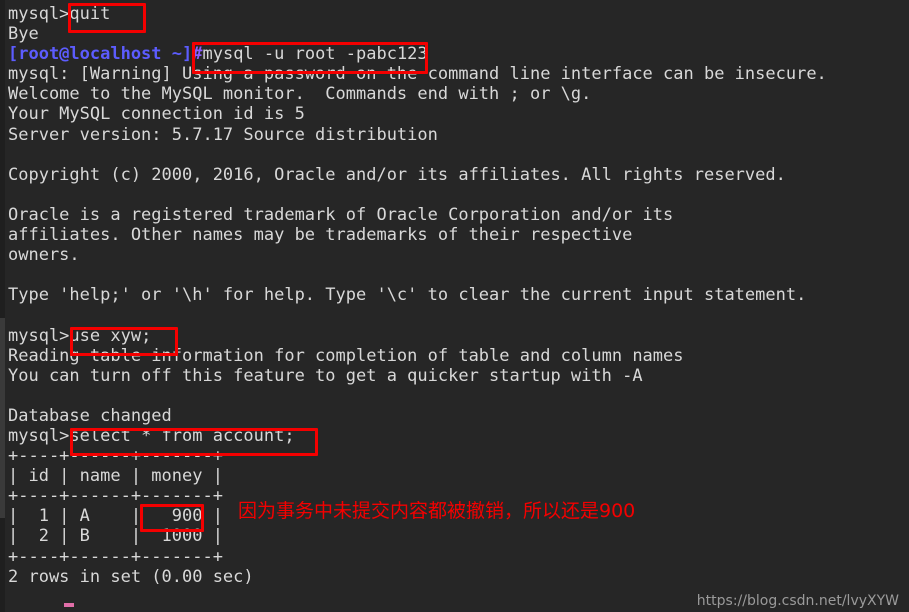  I want to click on terminal-line: Bye, so click(23, 34).